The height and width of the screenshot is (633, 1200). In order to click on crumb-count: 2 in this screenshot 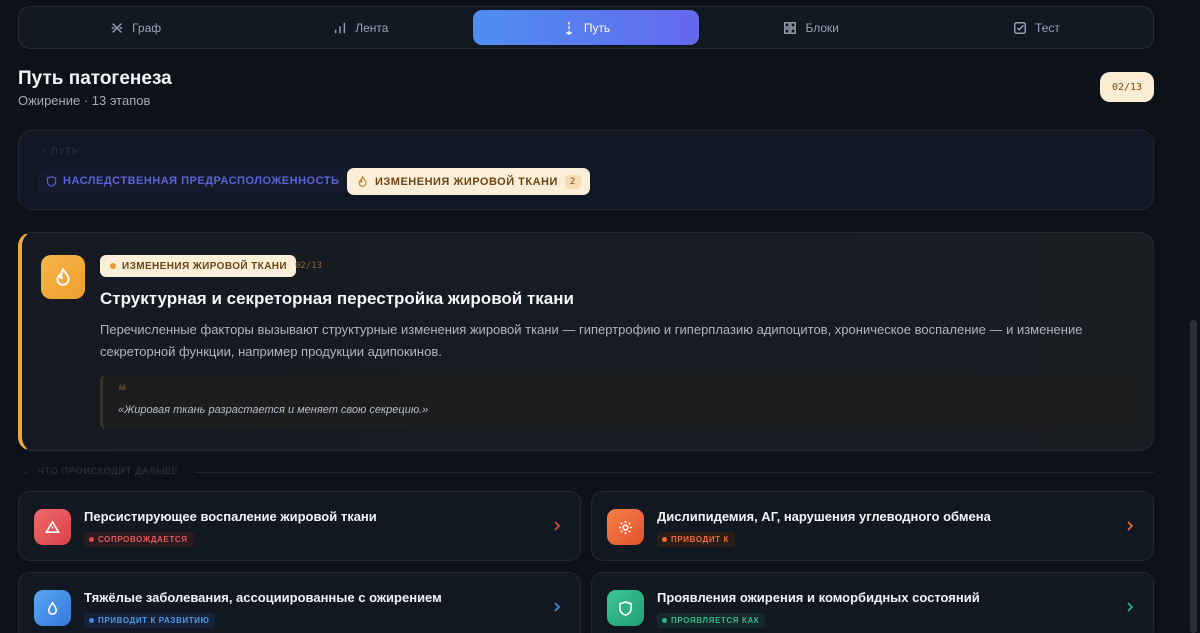, I will do `click(572, 181)`.